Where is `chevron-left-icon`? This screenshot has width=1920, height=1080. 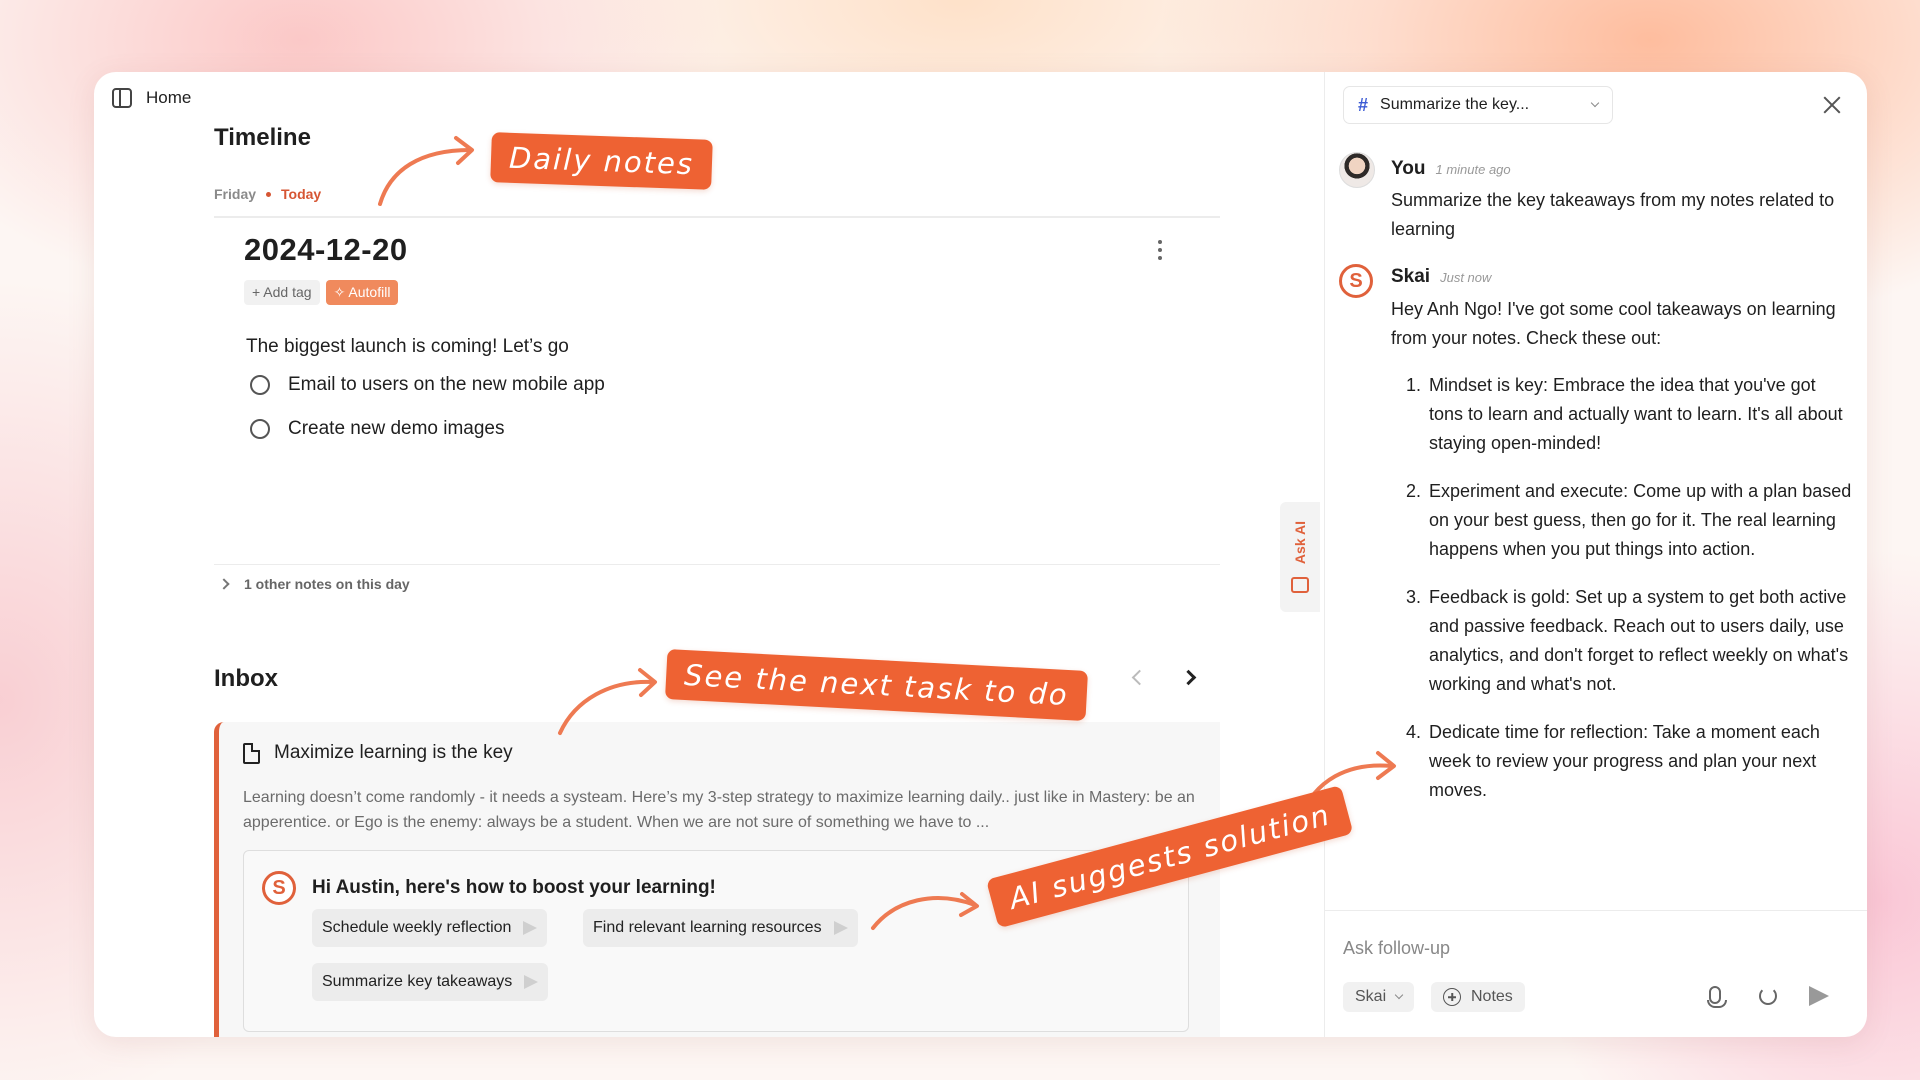
chevron-left-icon is located at coordinates (1139, 677).